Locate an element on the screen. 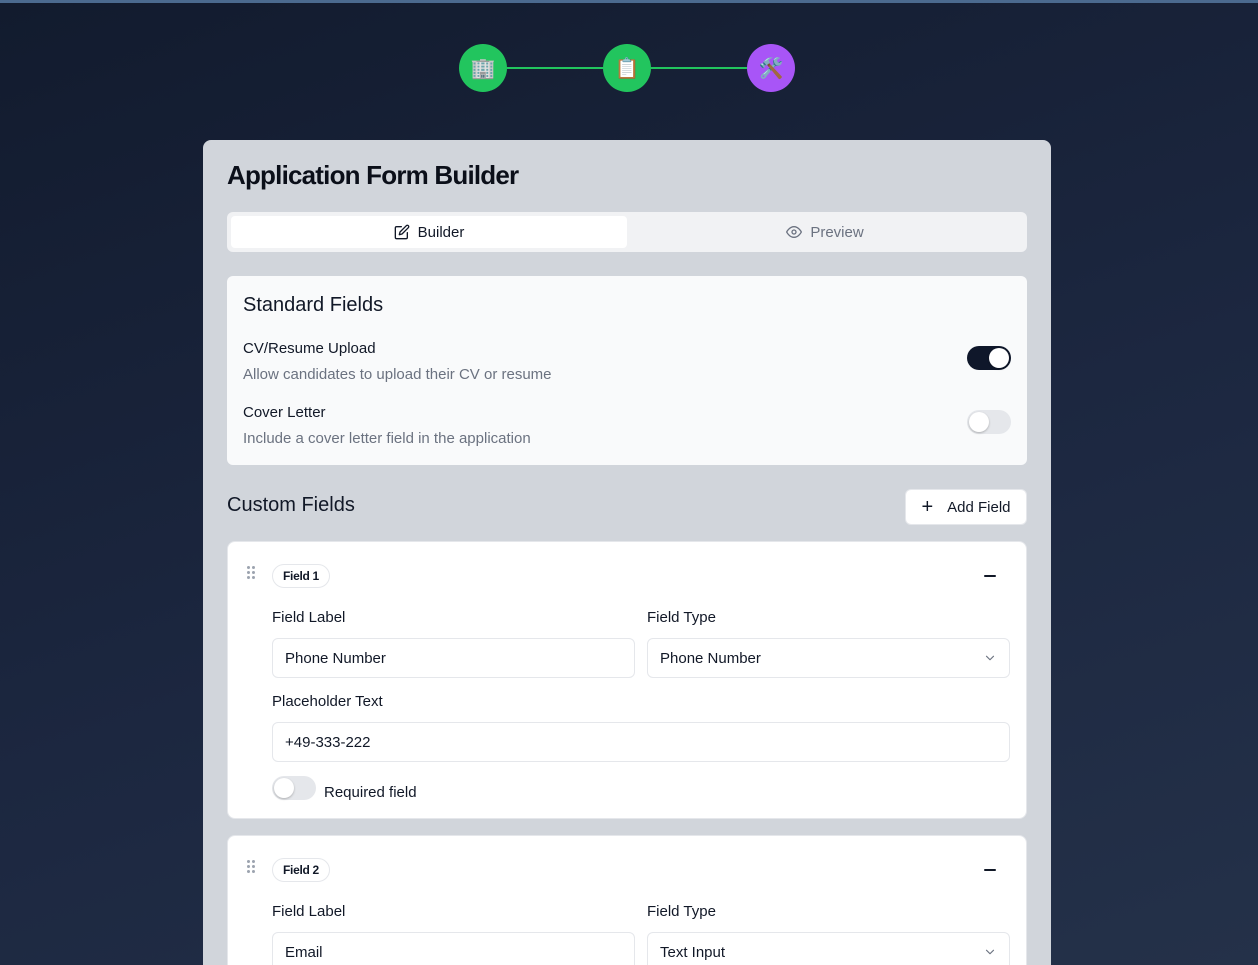  field-type-select: Text Input is located at coordinates (828, 948).